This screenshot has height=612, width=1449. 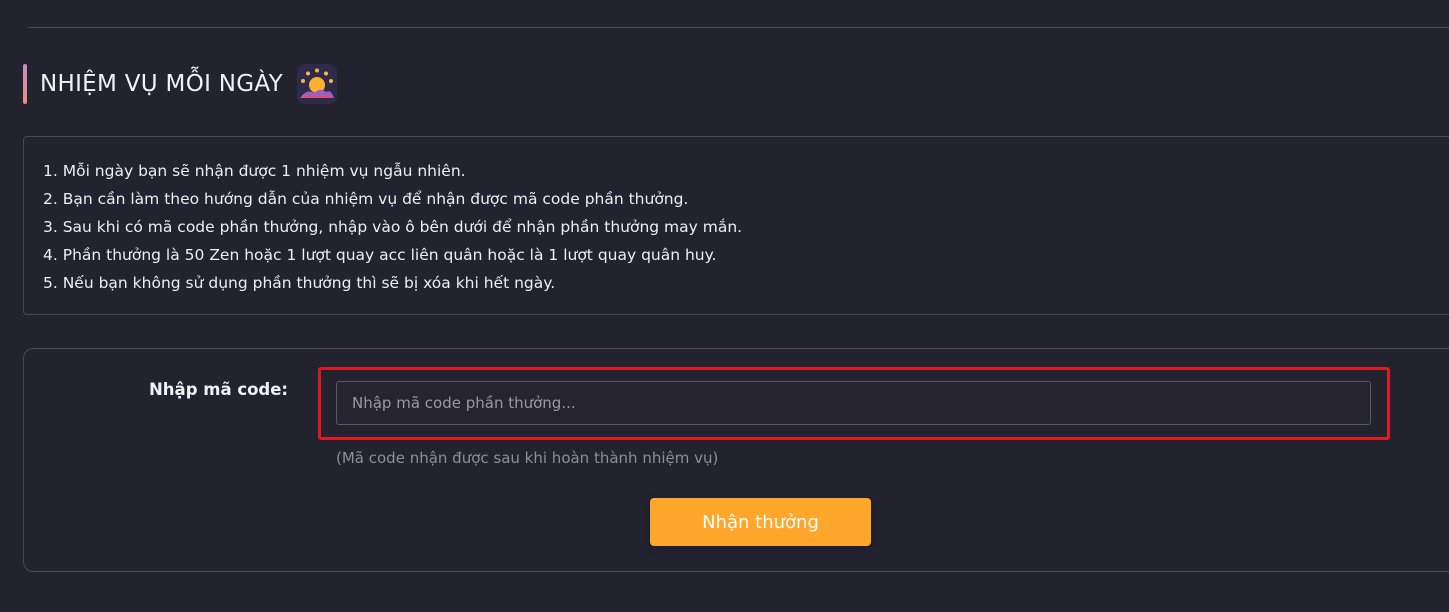 What do you see at coordinates (219, 389) in the screenshot?
I see `code-label: Nhập mã code:` at bounding box center [219, 389].